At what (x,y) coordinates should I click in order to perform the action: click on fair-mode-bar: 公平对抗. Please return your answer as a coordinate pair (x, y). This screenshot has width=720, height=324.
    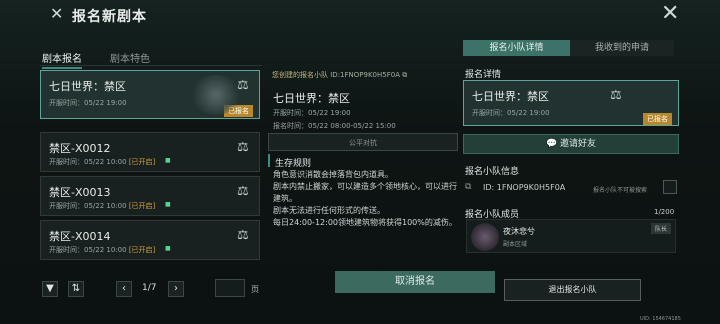
    Looking at the image, I should click on (363, 142).